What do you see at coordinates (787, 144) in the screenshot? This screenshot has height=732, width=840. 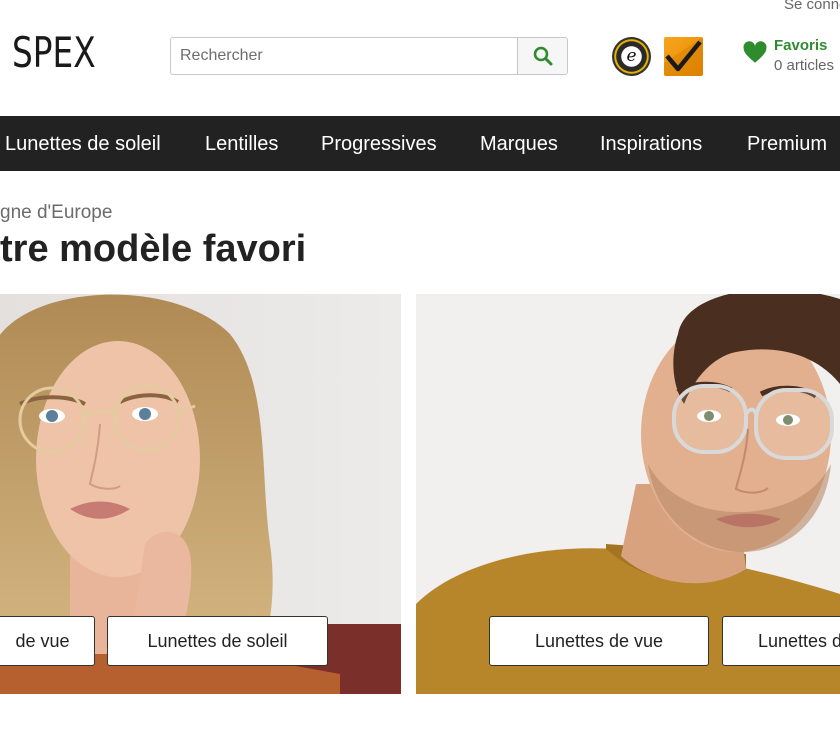 I see `nav-item-premium: Premium` at bounding box center [787, 144].